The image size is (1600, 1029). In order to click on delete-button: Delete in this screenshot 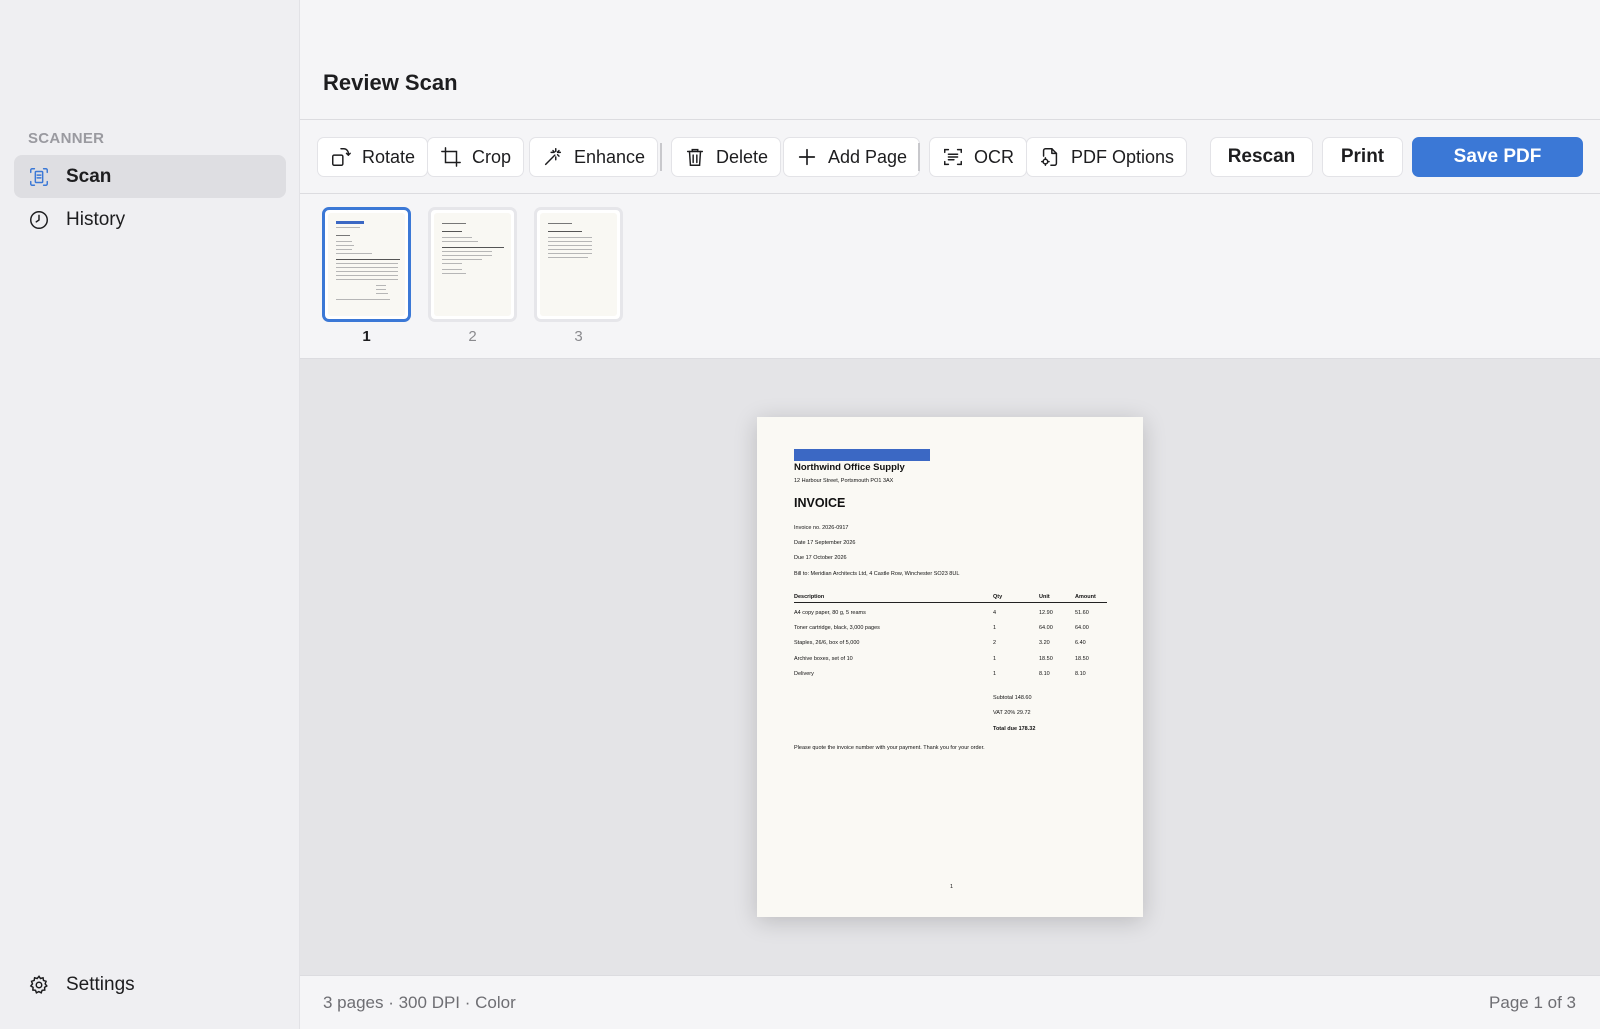, I will do `click(726, 157)`.